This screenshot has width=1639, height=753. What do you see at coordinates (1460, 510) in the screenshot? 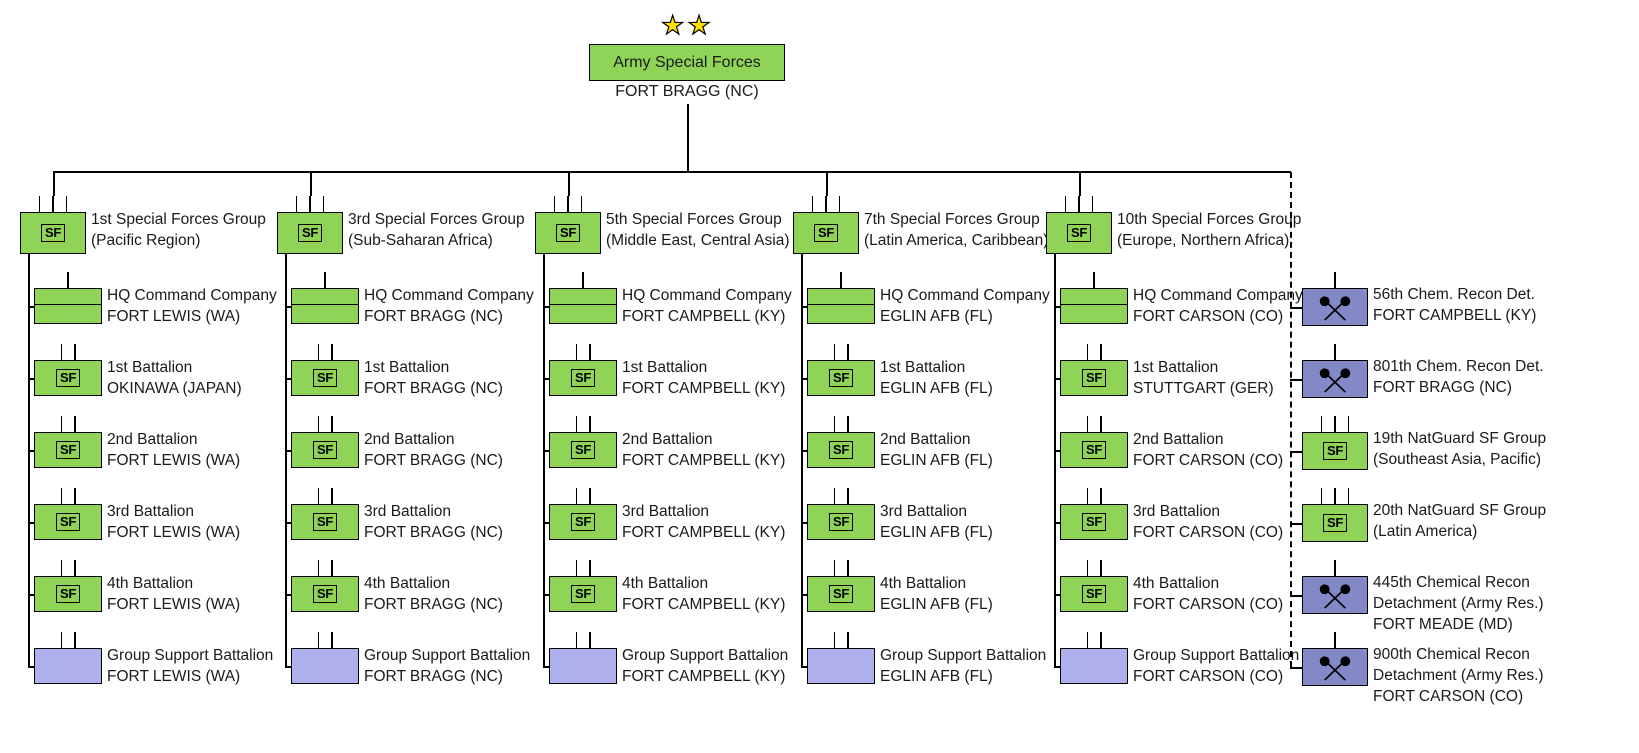
I see `unit-name: 20th NatGuard SF Group` at bounding box center [1460, 510].